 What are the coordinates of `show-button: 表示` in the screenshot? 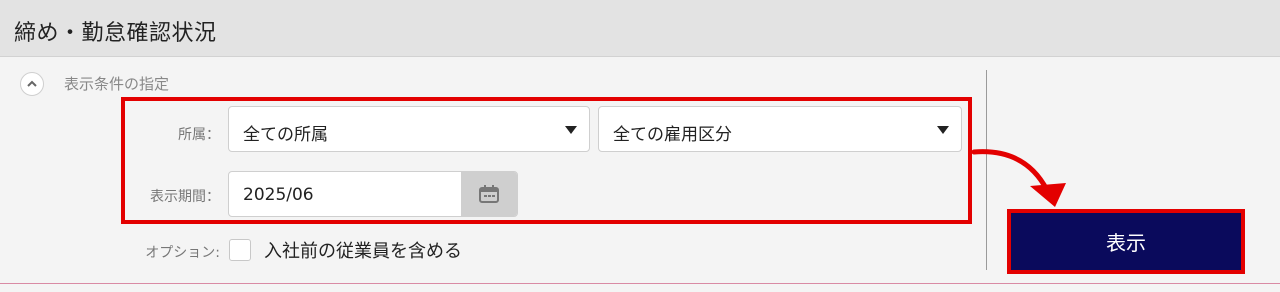 It's located at (1126, 241).